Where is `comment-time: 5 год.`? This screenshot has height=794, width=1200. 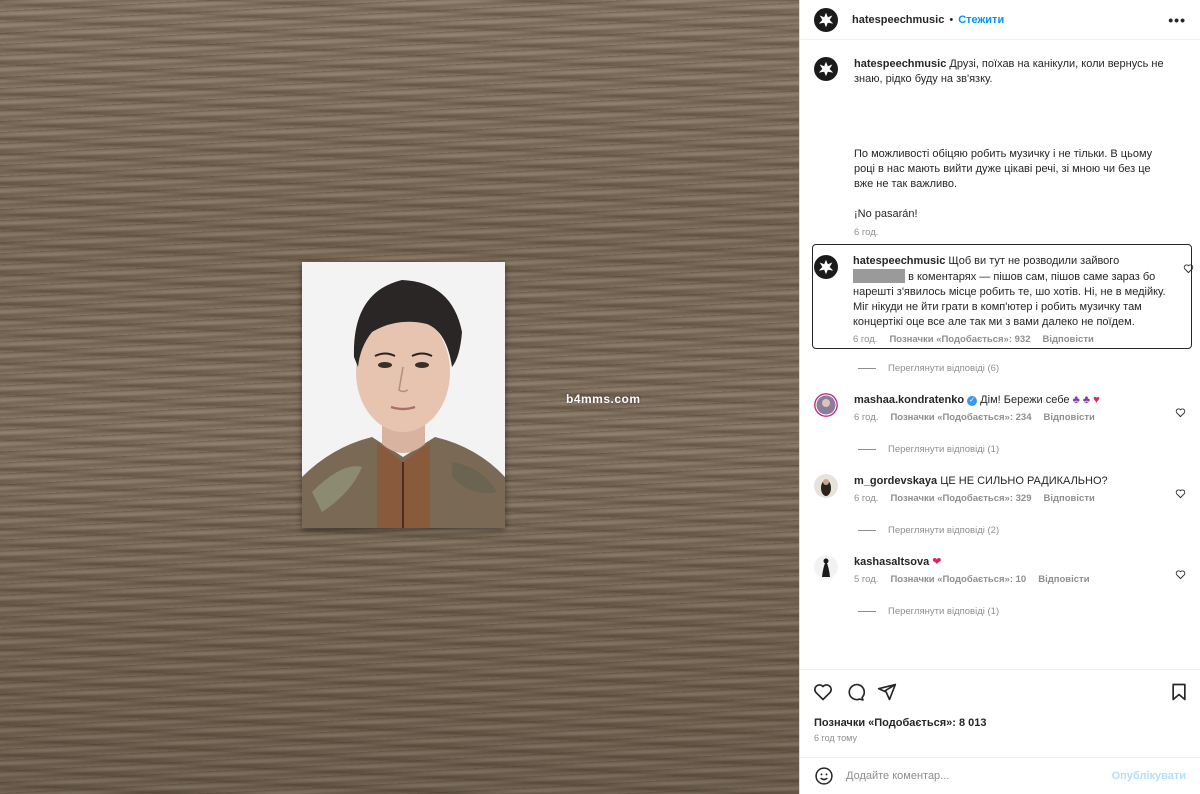
comment-time: 5 год. is located at coordinates (866, 579).